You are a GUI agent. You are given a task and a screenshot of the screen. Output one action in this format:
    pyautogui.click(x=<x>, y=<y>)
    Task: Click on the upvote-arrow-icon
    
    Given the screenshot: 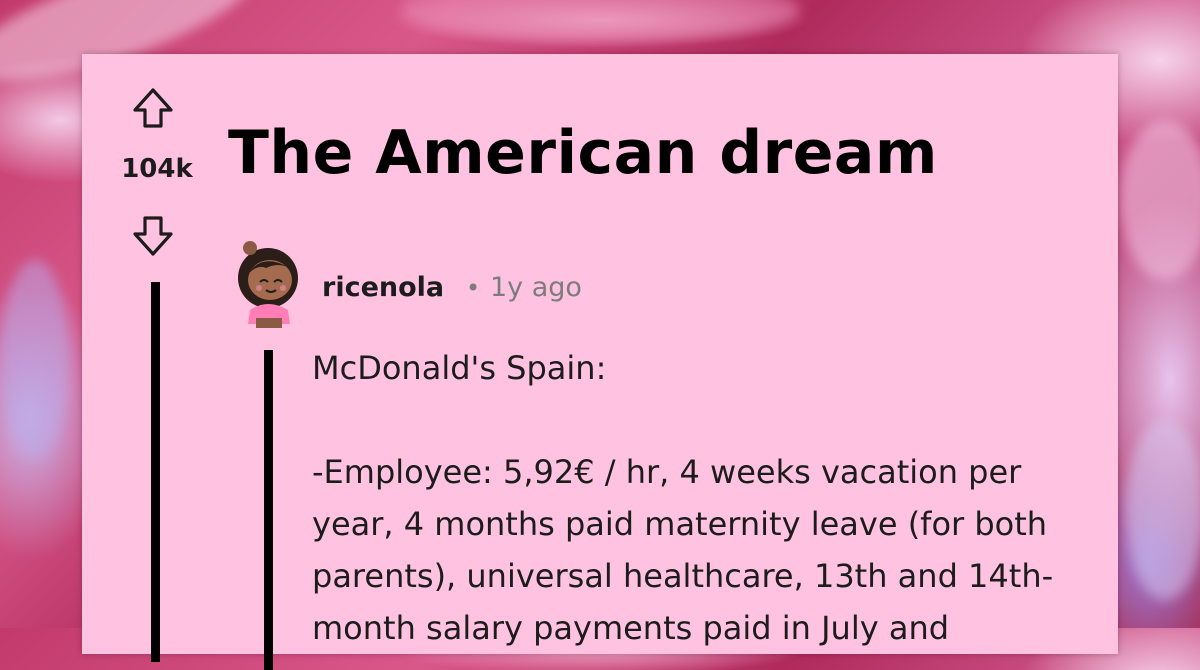 What is the action you would take?
    pyautogui.click(x=153, y=108)
    